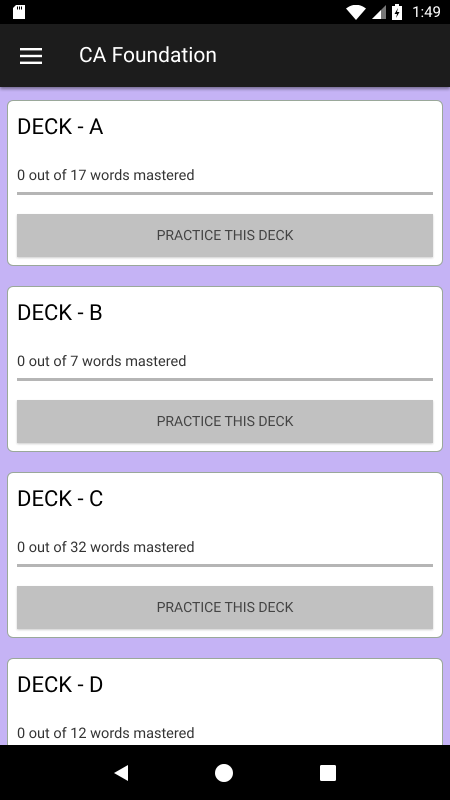 The height and width of the screenshot is (800, 450). Describe the element at coordinates (106, 548) in the screenshot. I see `progress-text: 0 out of 32 words mastered` at that location.